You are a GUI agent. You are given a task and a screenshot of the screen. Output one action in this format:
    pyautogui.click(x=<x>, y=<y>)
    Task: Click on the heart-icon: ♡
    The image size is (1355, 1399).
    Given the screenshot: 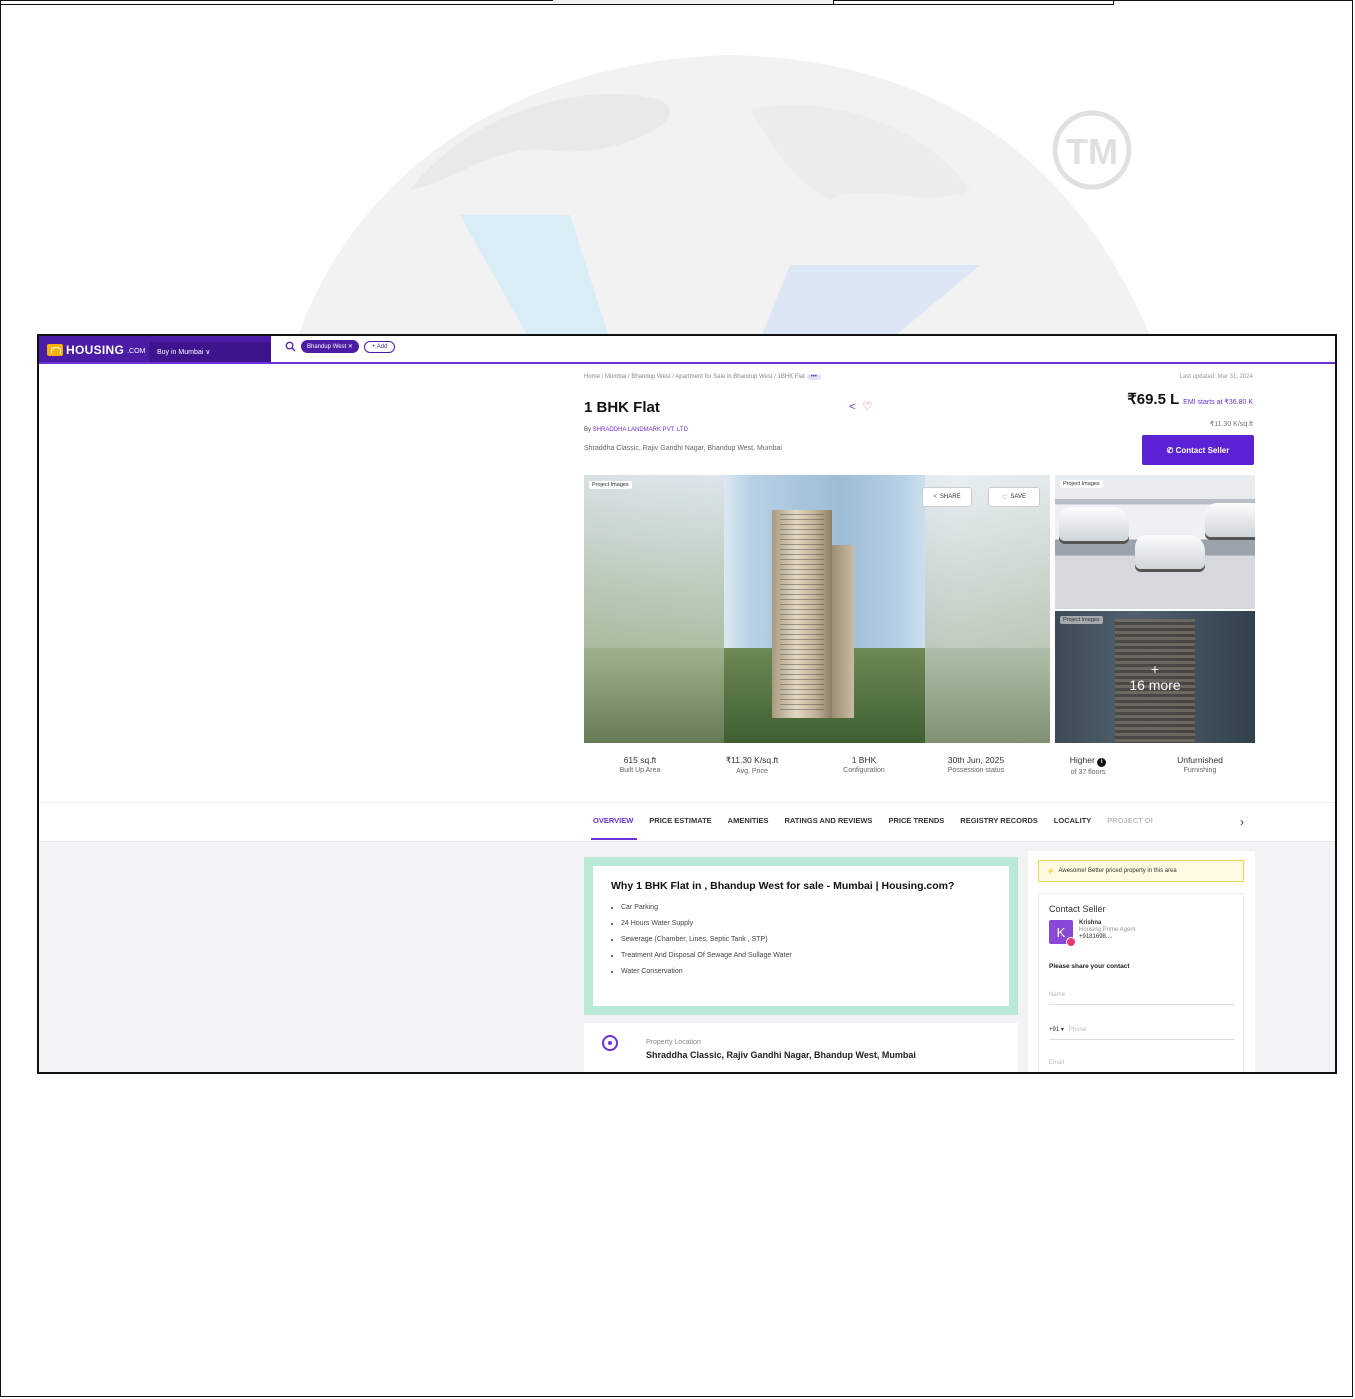 What is the action you would take?
    pyautogui.click(x=868, y=407)
    